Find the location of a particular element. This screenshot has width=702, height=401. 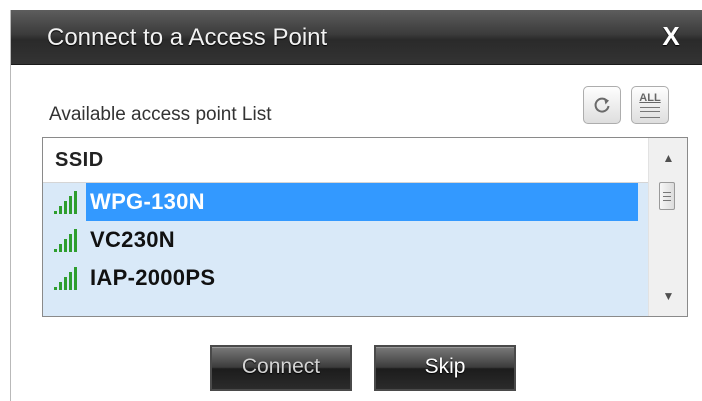

vertical-scrollbar: ▲ ▼ is located at coordinates (667, 227).